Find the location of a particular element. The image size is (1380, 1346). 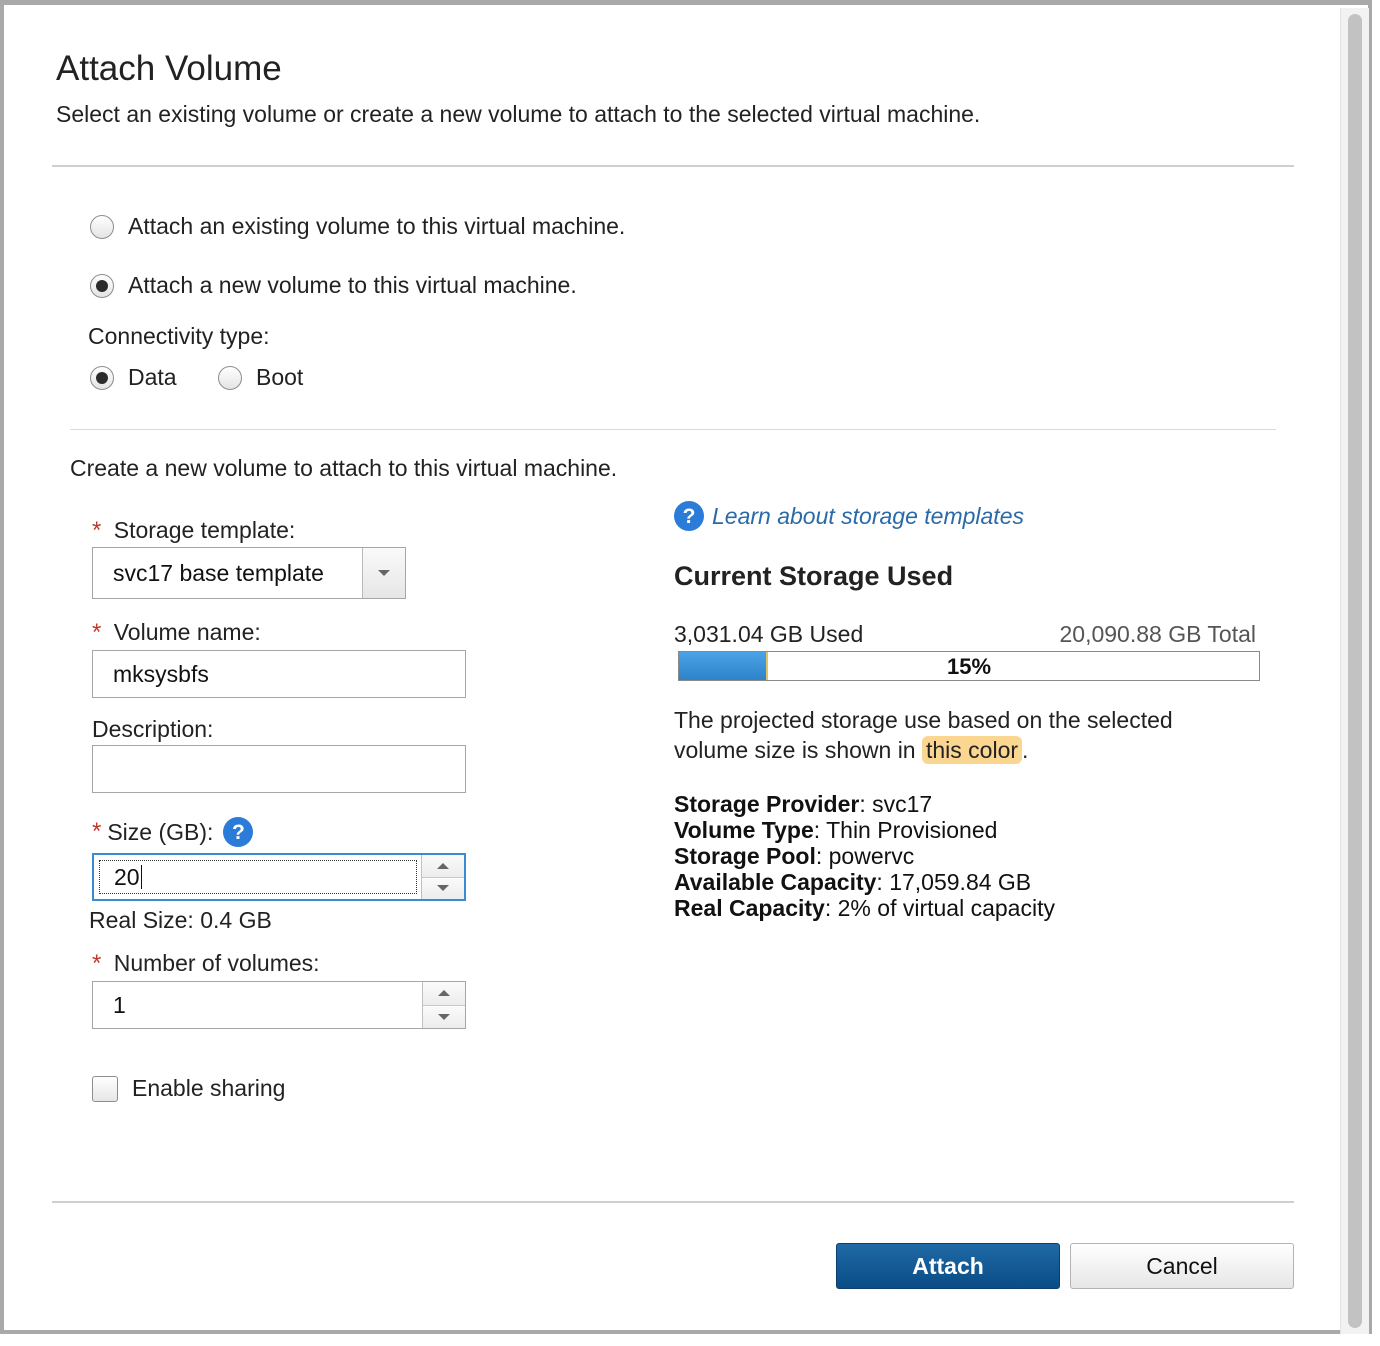

chevron-down-icon is located at coordinates (383, 573).